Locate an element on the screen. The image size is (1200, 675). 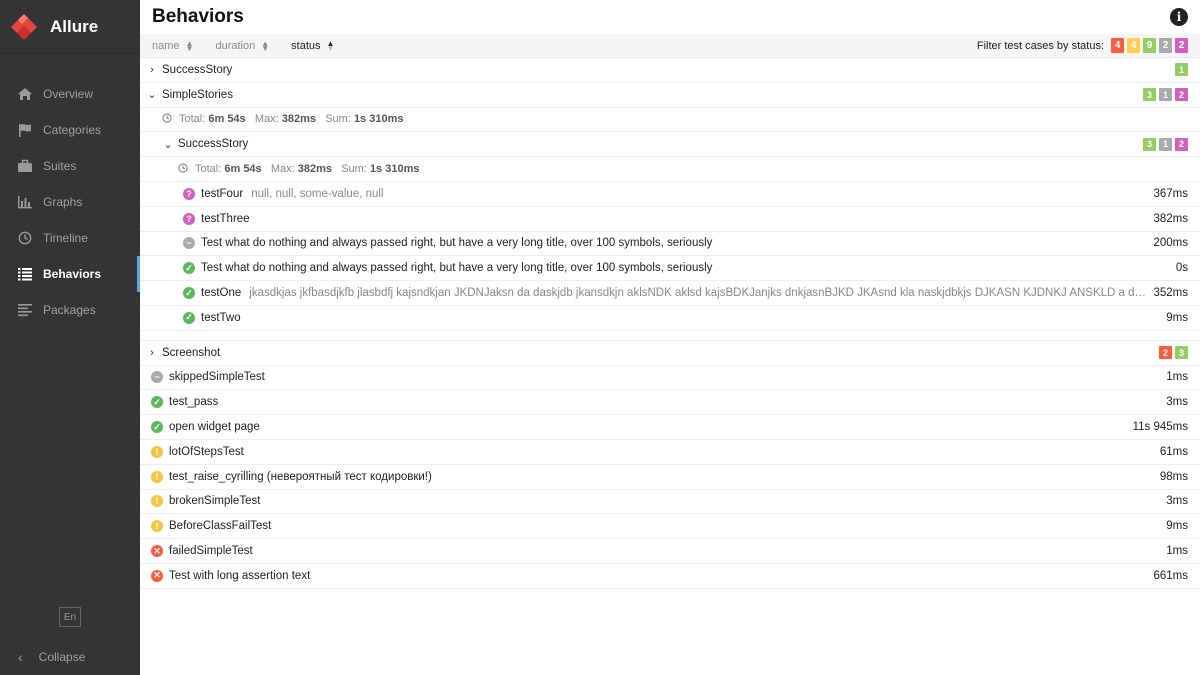
group-name: SuccessStory is located at coordinates (213, 144).